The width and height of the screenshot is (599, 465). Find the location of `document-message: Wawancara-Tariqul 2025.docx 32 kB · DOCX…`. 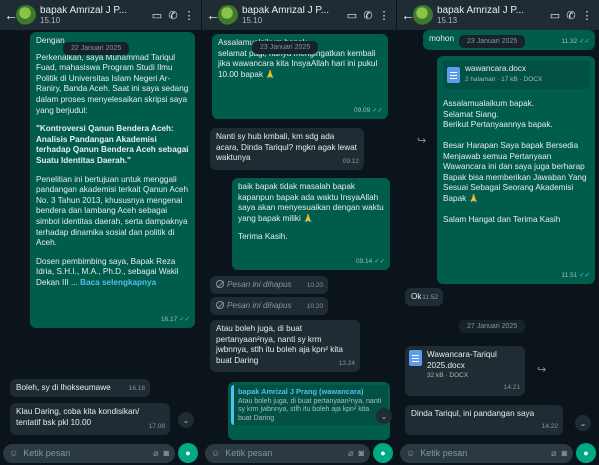

document-message: Wawancara-Tariqul 2025.docx 32 kB · DOCX… is located at coordinates (465, 371).